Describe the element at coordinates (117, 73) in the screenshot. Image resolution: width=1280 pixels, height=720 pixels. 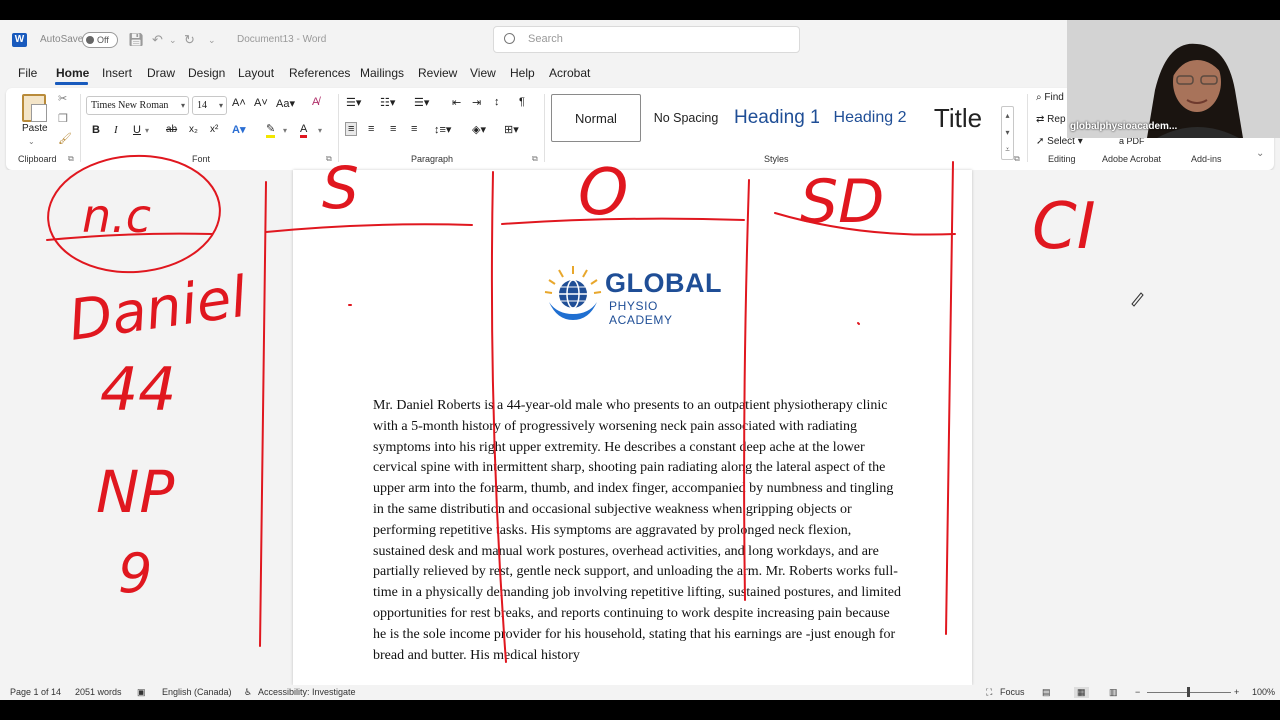
I see `tab-insert: Insert` at that location.